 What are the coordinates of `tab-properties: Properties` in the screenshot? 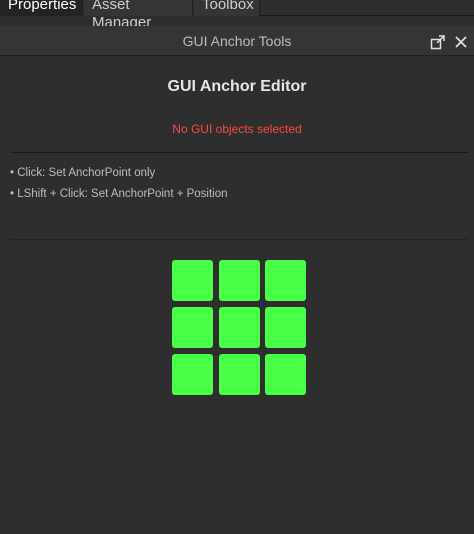 It's located at (41, 8).